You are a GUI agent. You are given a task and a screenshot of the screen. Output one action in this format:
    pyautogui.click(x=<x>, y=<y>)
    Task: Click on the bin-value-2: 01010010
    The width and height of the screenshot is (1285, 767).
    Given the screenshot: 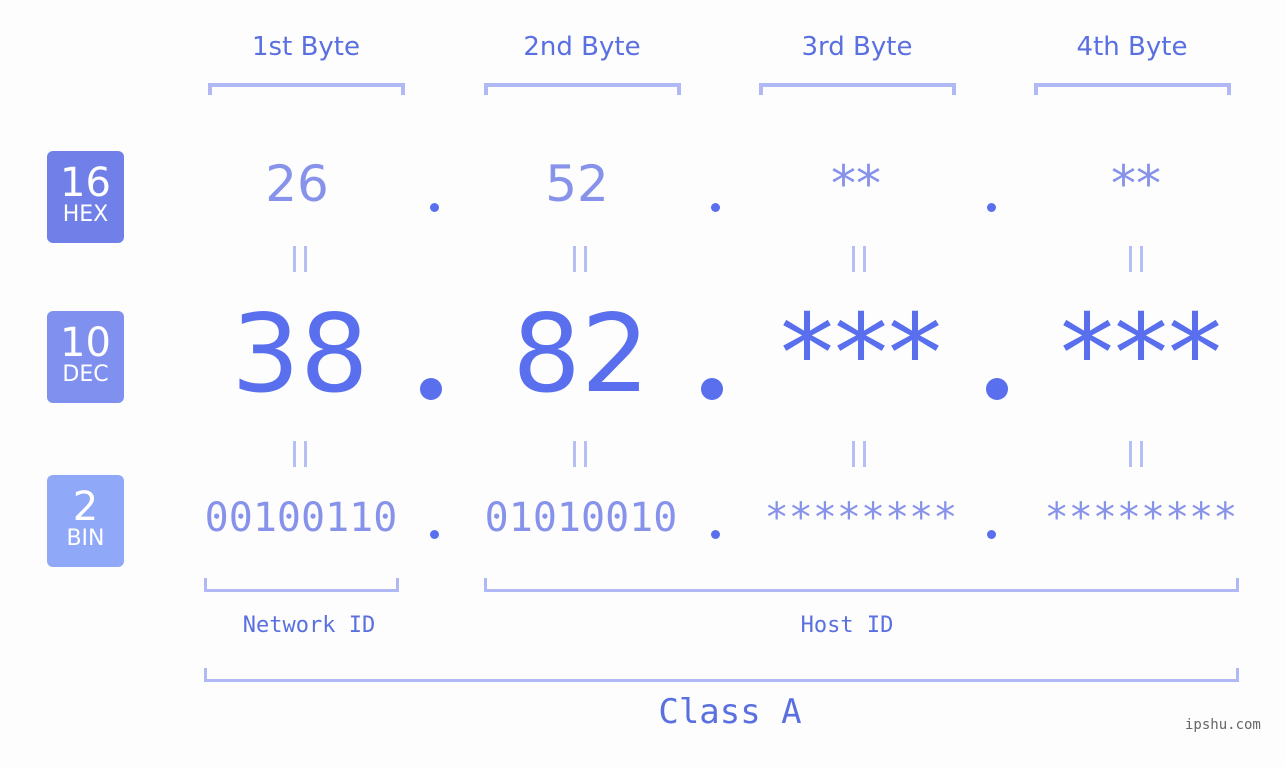 What is the action you would take?
    pyautogui.click(x=581, y=518)
    